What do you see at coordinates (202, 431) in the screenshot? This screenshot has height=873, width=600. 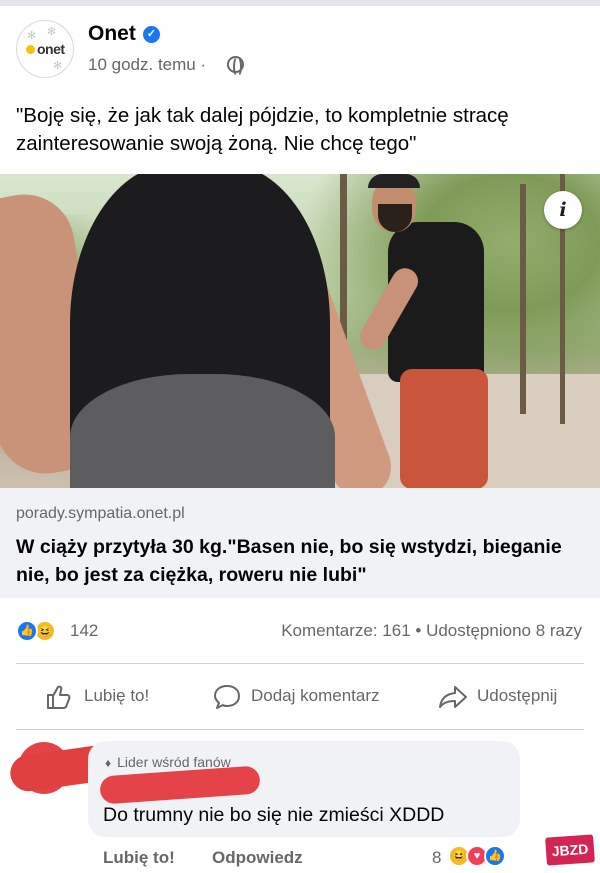 I see `woman-leggings` at bounding box center [202, 431].